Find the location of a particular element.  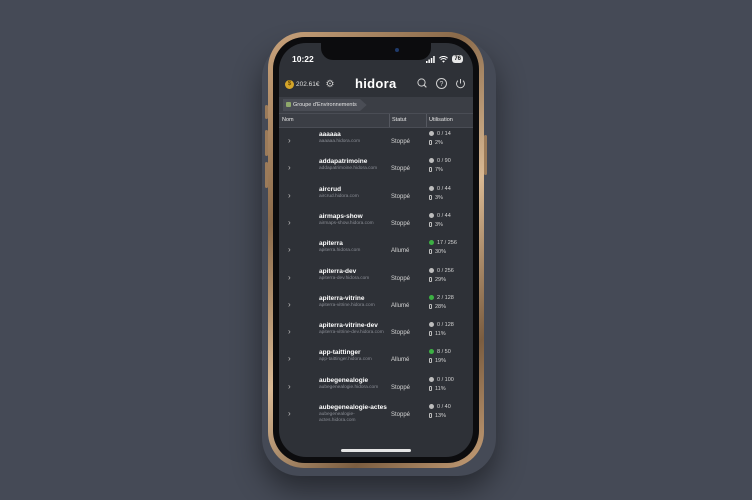

env-host: aubegenealogie.hidora.com is located at coordinates (354, 388).